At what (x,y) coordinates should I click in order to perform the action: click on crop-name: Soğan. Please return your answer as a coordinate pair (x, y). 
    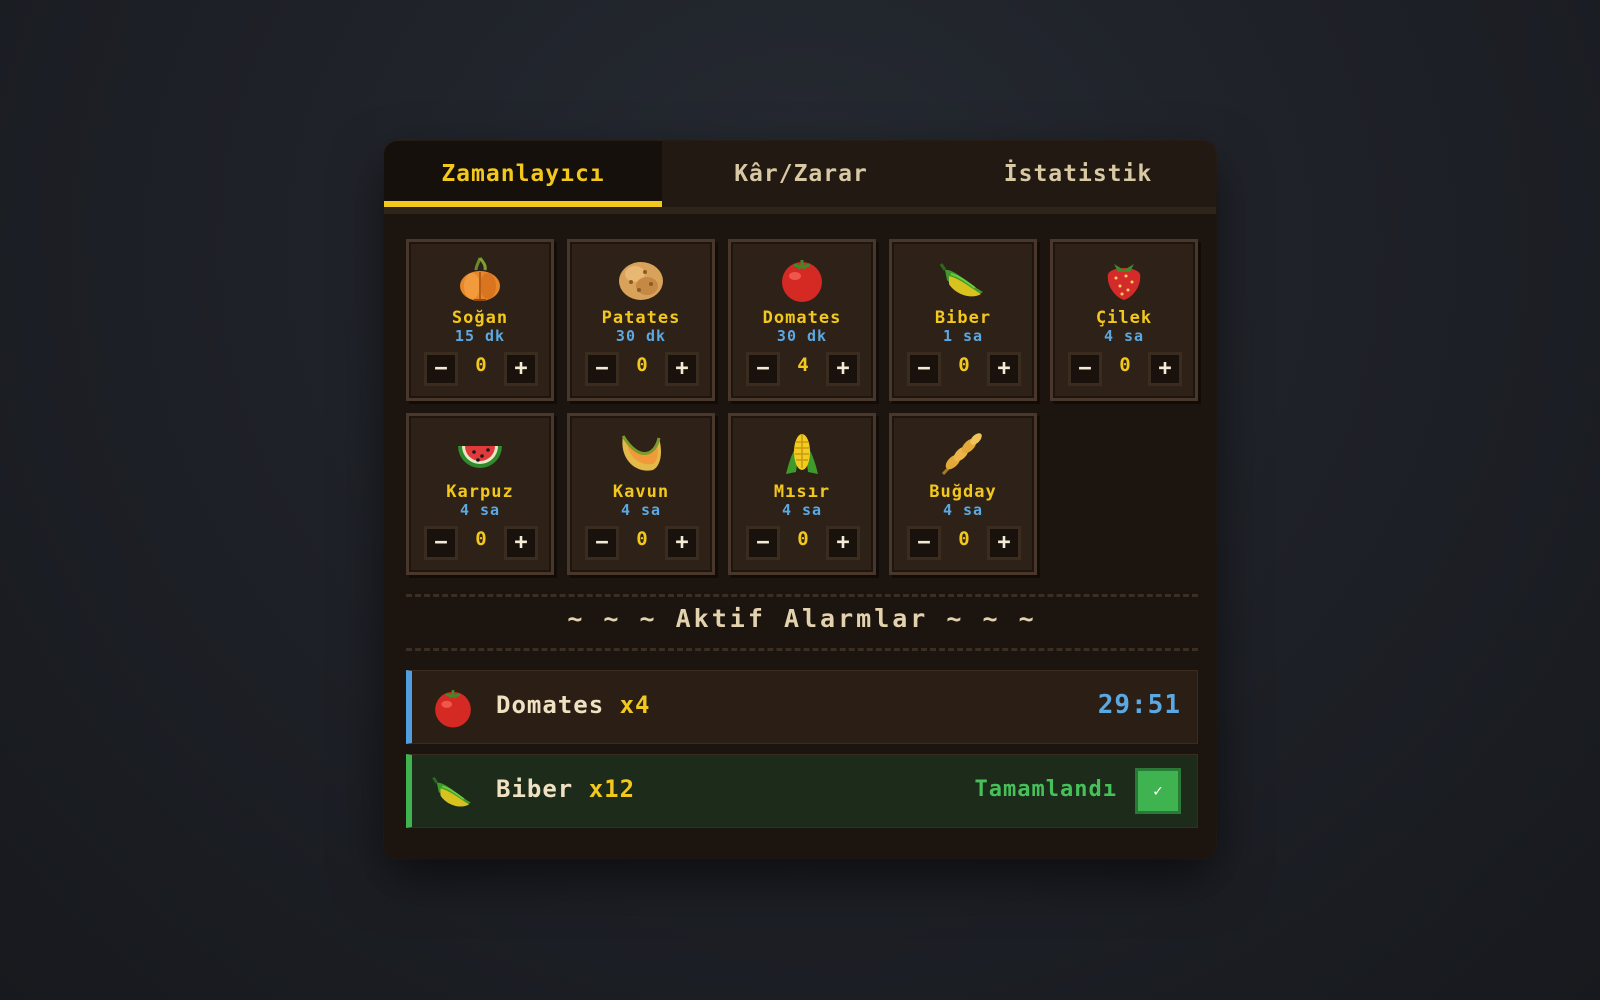
    Looking at the image, I should click on (480, 318).